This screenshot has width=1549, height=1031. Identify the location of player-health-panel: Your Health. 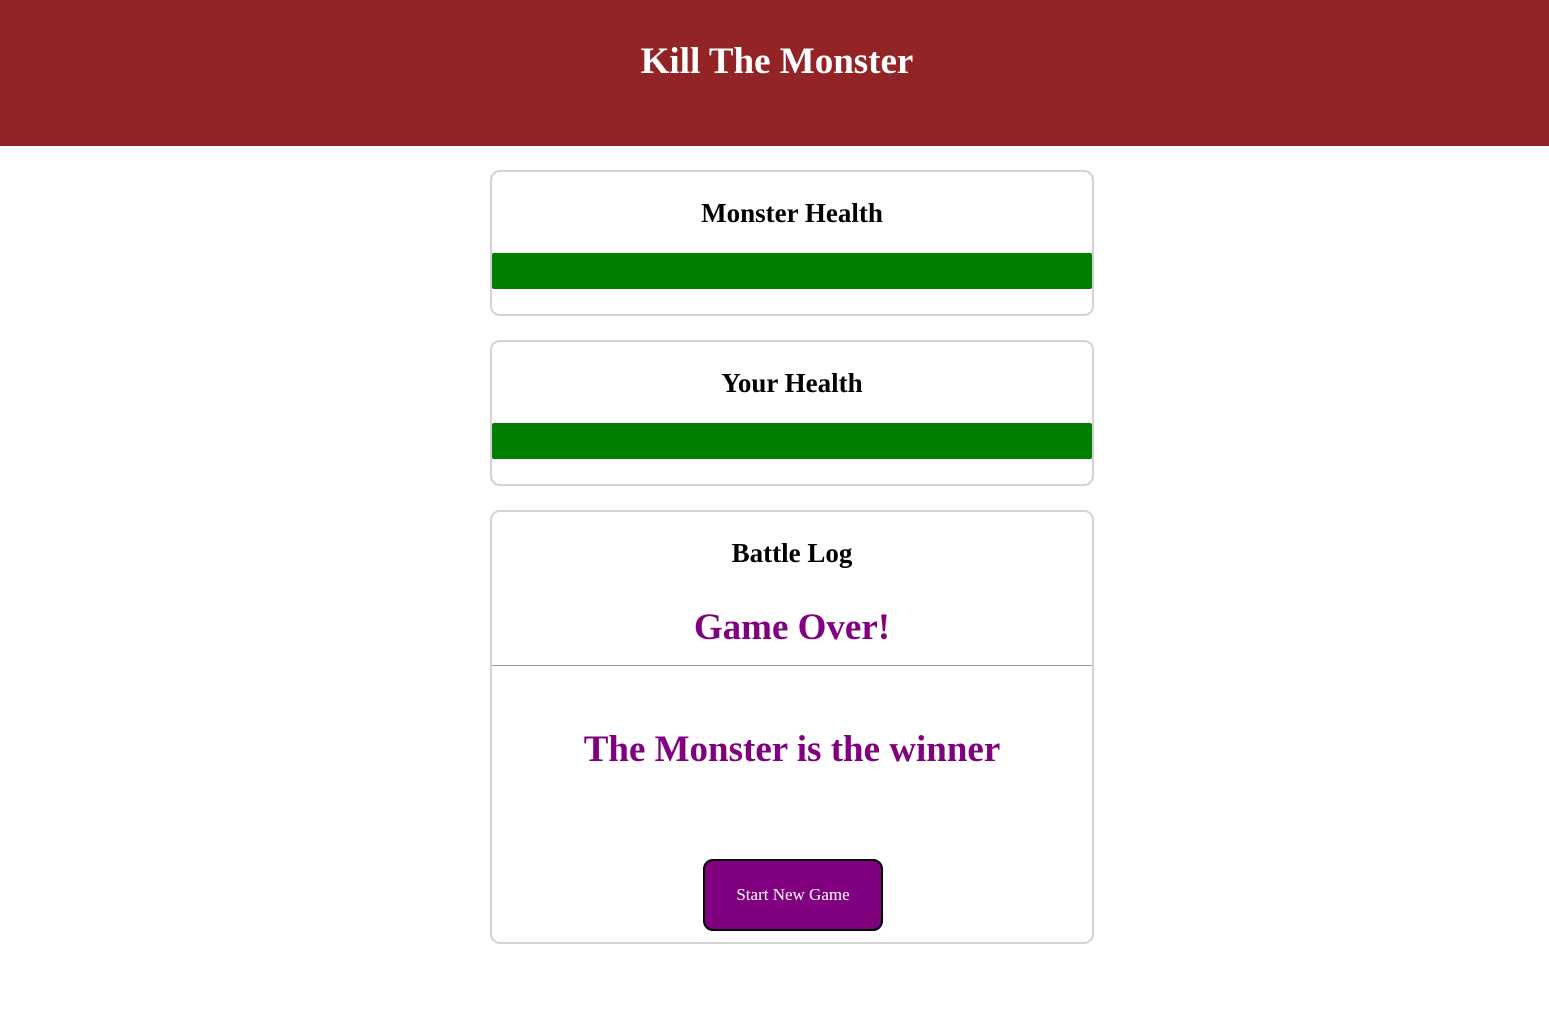
(792, 413).